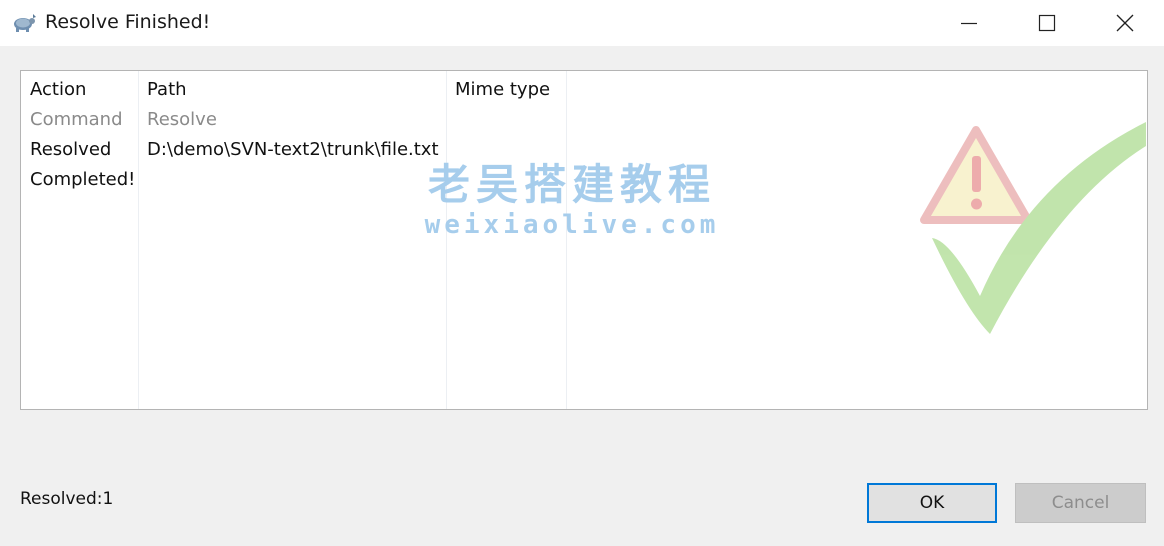  What do you see at coordinates (1033, 228) in the screenshot?
I see `success-check-warning-icon` at bounding box center [1033, 228].